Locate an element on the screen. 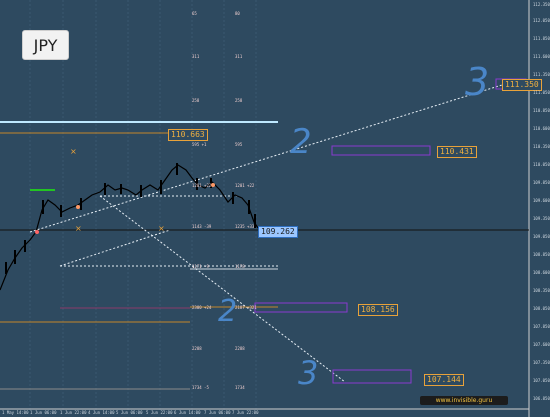 The height and width of the screenshot is (417, 550). y-tick: 109.350 is located at coordinates (541, 218).